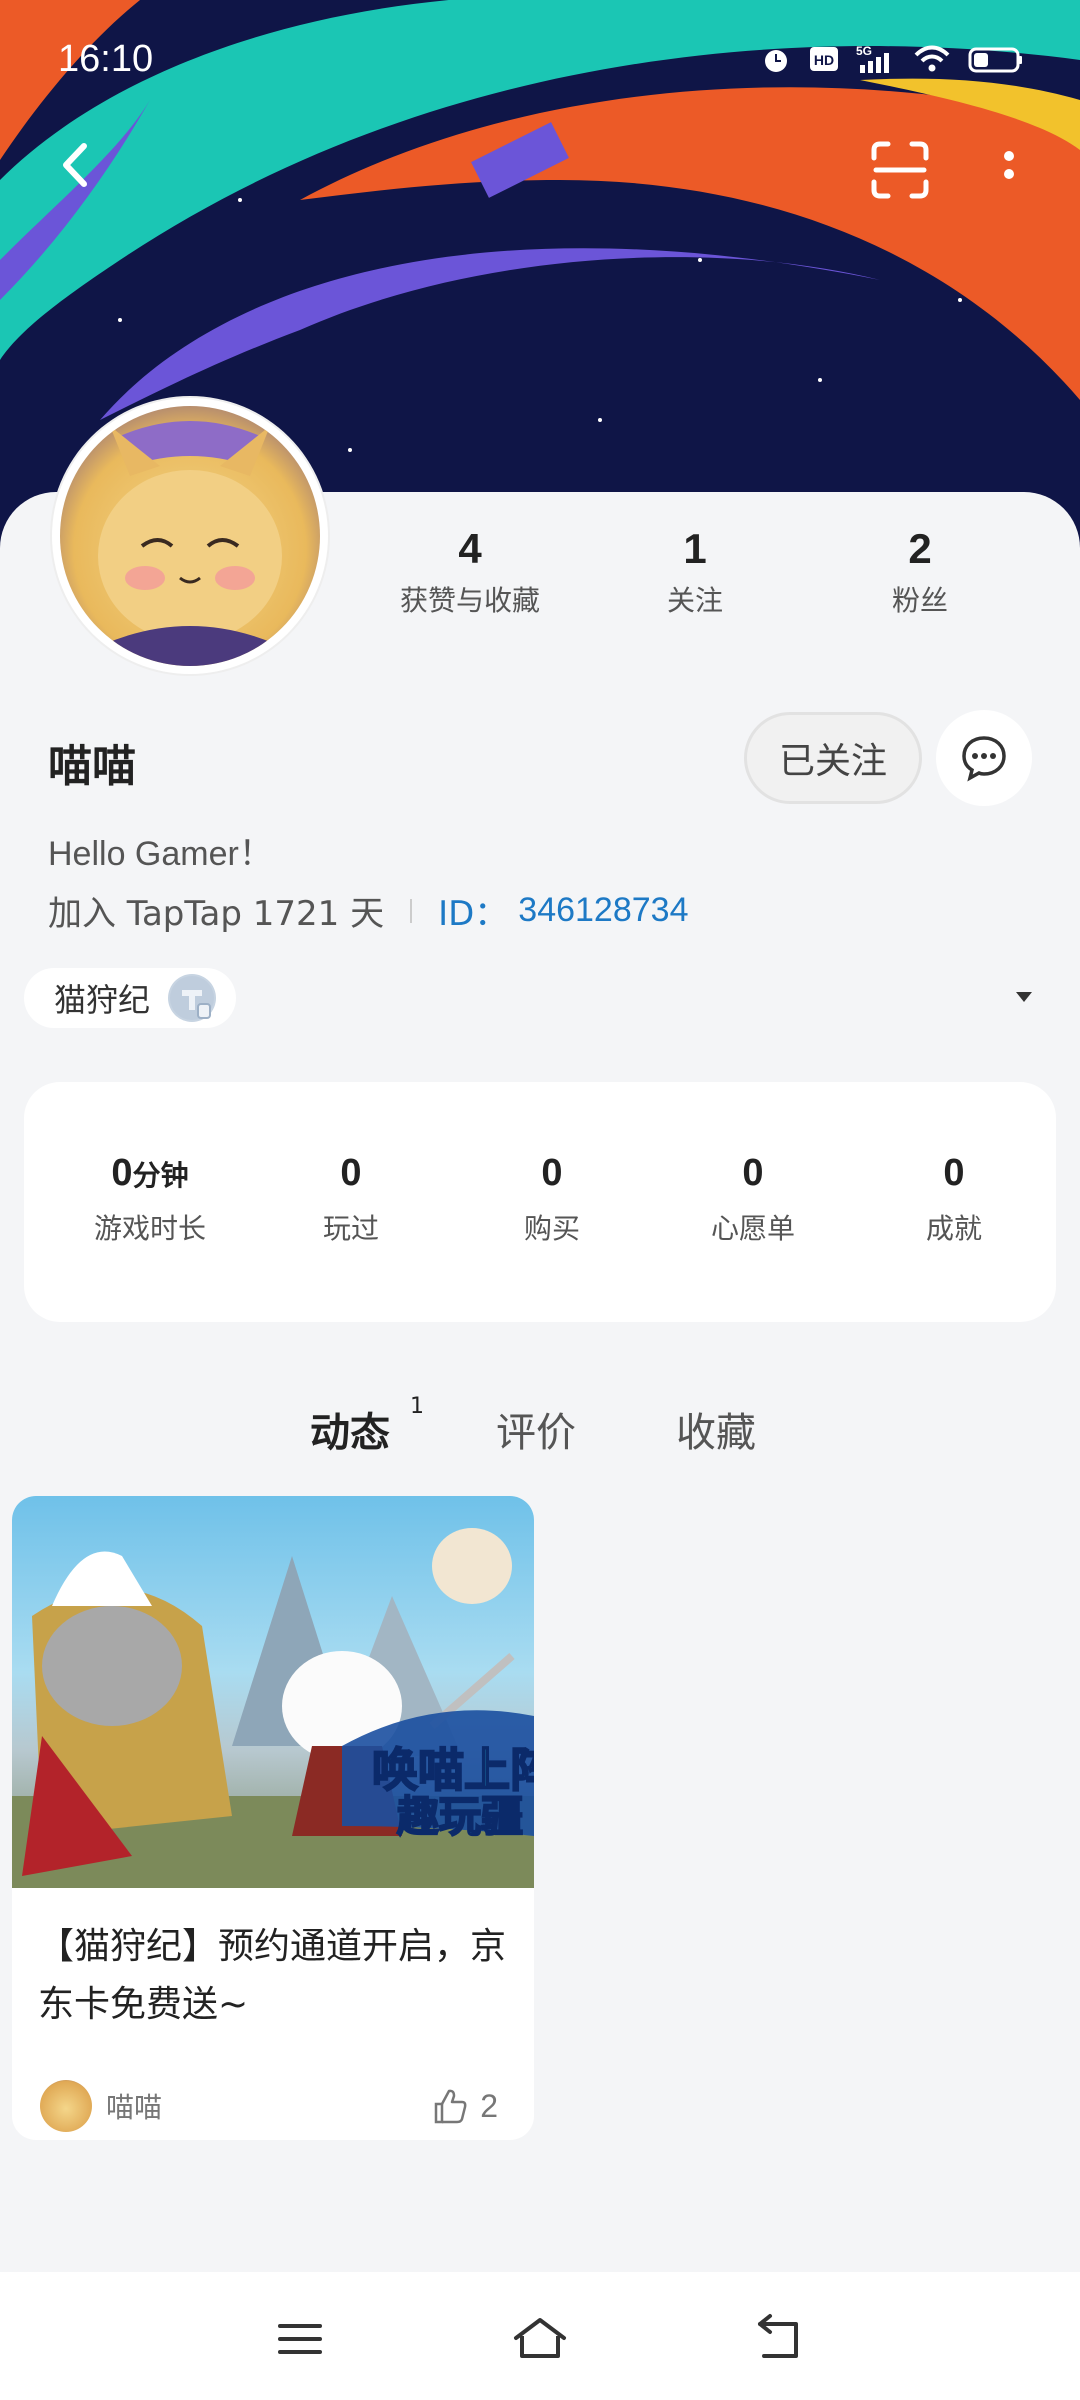 This screenshot has height=2400, width=1080. What do you see at coordinates (102, 1000) in the screenshot?
I see `game-chip-label: 猫狩纪` at bounding box center [102, 1000].